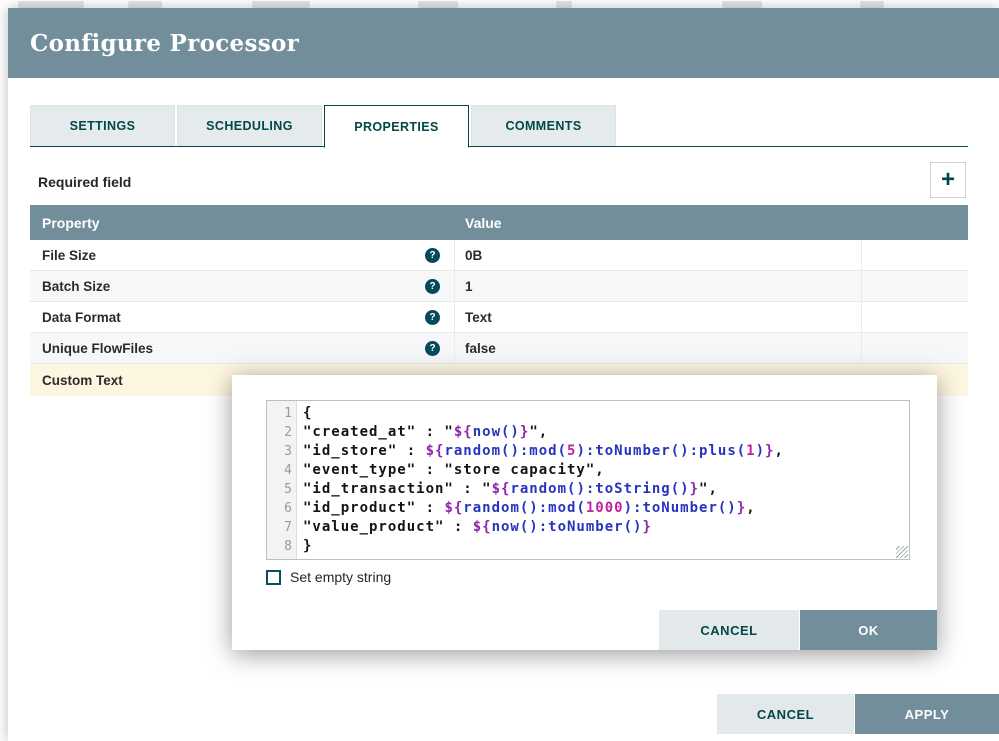 The width and height of the screenshot is (999, 741). I want to click on property-name: Unique FlowFiles, so click(98, 348).